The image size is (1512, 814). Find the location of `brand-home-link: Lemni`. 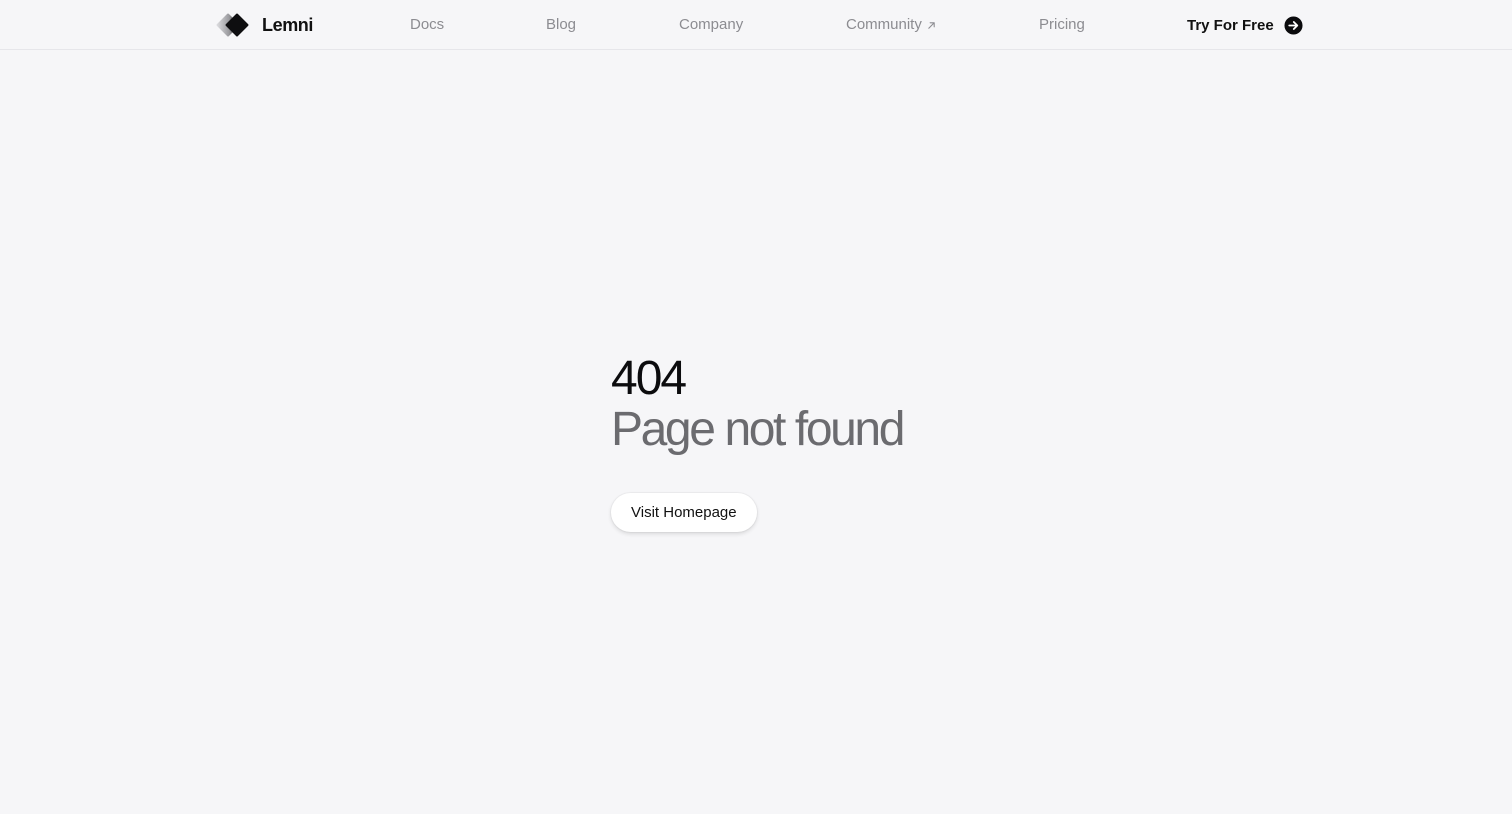

brand-home-link: Lemni is located at coordinates (264, 25).